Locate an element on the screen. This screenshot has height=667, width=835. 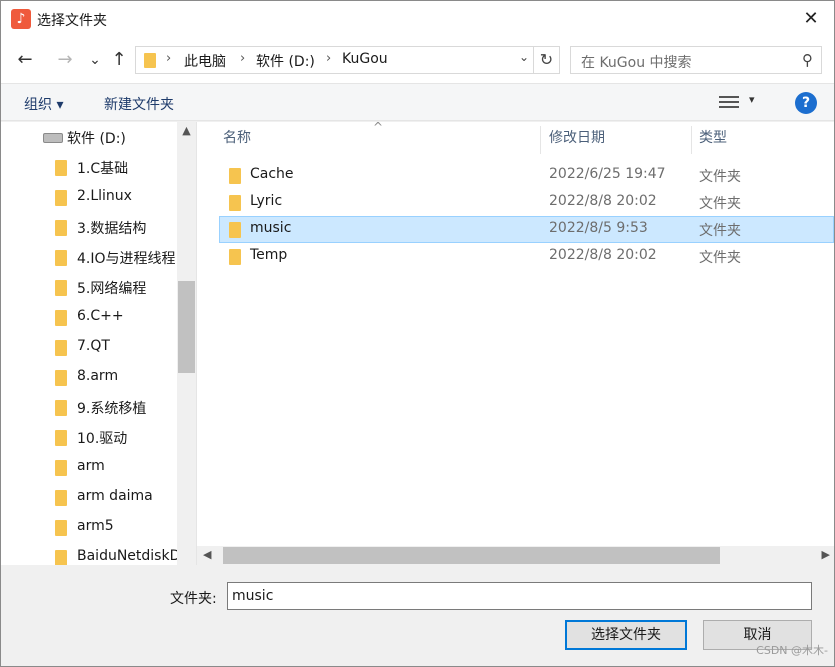
view-options-icon is located at coordinates (729, 102).